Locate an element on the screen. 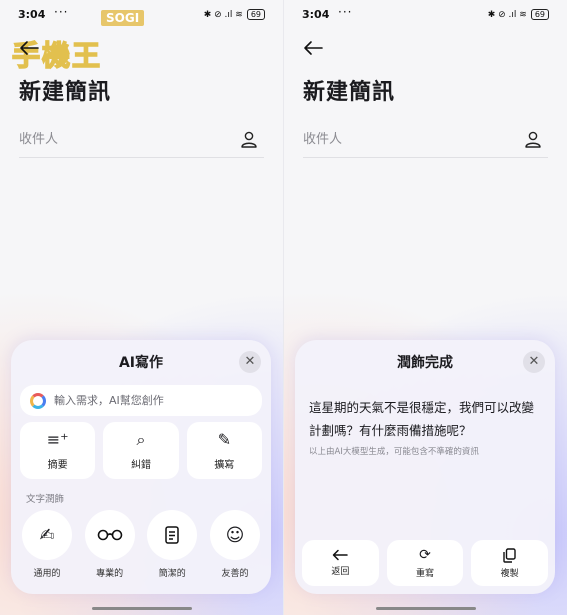  polished-result-text: 這星期的天氣不是很穩定，我們可以改變計劃嗎？有什麼雨備措施呢？ is located at coordinates (422, 419).